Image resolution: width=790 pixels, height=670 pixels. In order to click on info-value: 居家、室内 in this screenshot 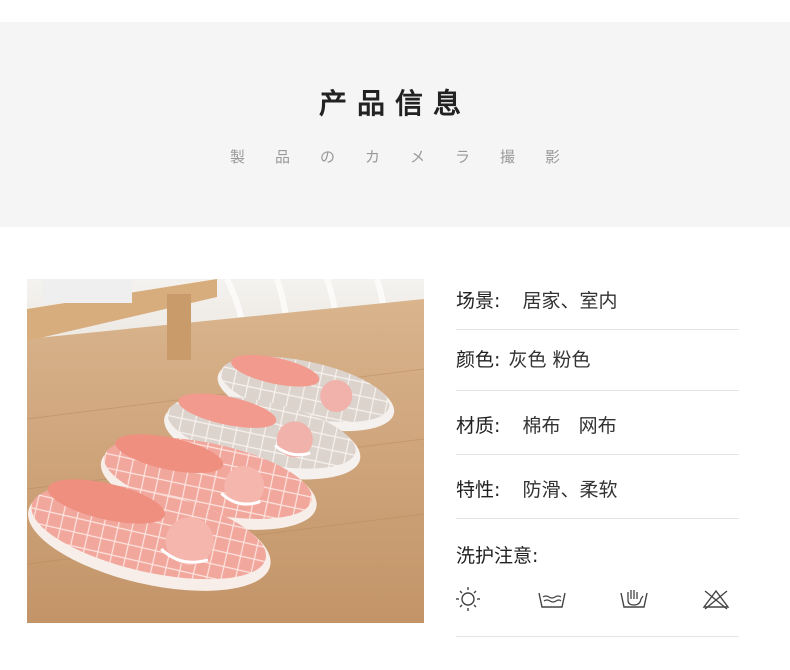, I will do `click(570, 301)`.